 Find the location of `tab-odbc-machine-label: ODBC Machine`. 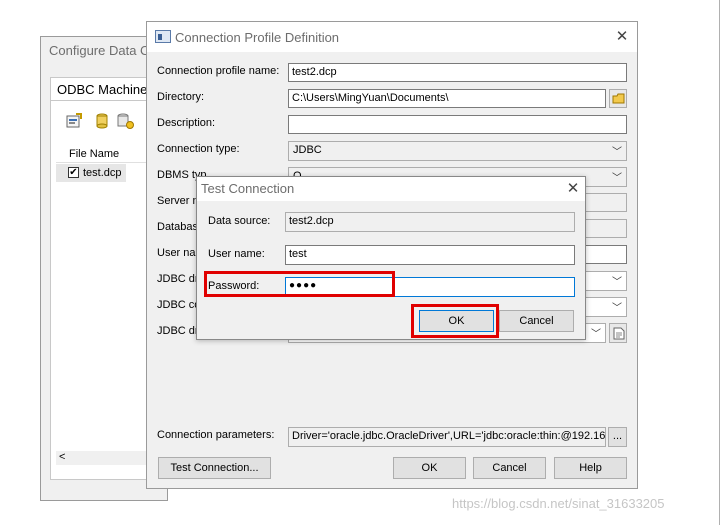

tab-odbc-machine-label: ODBC Machine is located at coordinates (102, 89).